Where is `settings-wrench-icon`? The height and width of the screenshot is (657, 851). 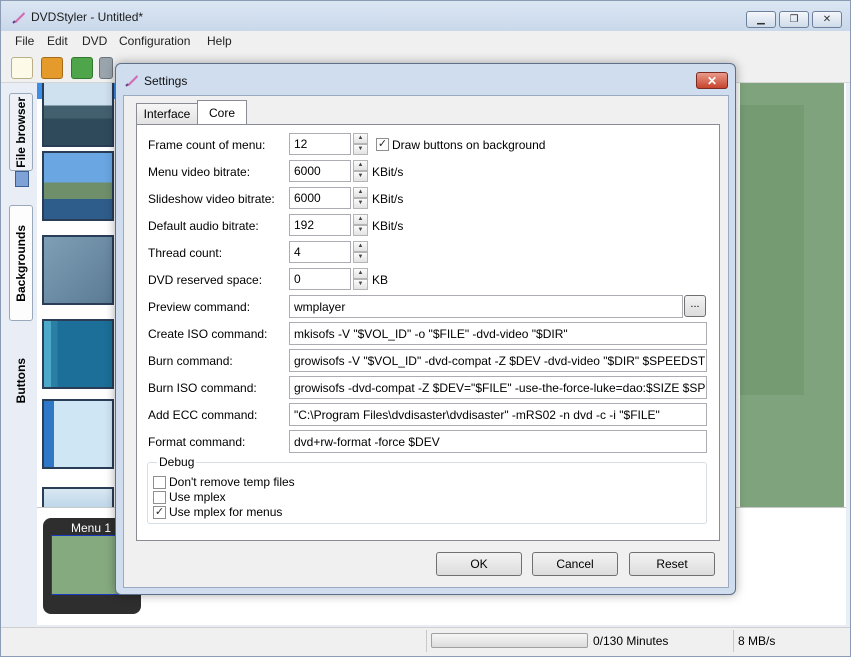
settings-wrench-icon is located at coordinates (106, 68).